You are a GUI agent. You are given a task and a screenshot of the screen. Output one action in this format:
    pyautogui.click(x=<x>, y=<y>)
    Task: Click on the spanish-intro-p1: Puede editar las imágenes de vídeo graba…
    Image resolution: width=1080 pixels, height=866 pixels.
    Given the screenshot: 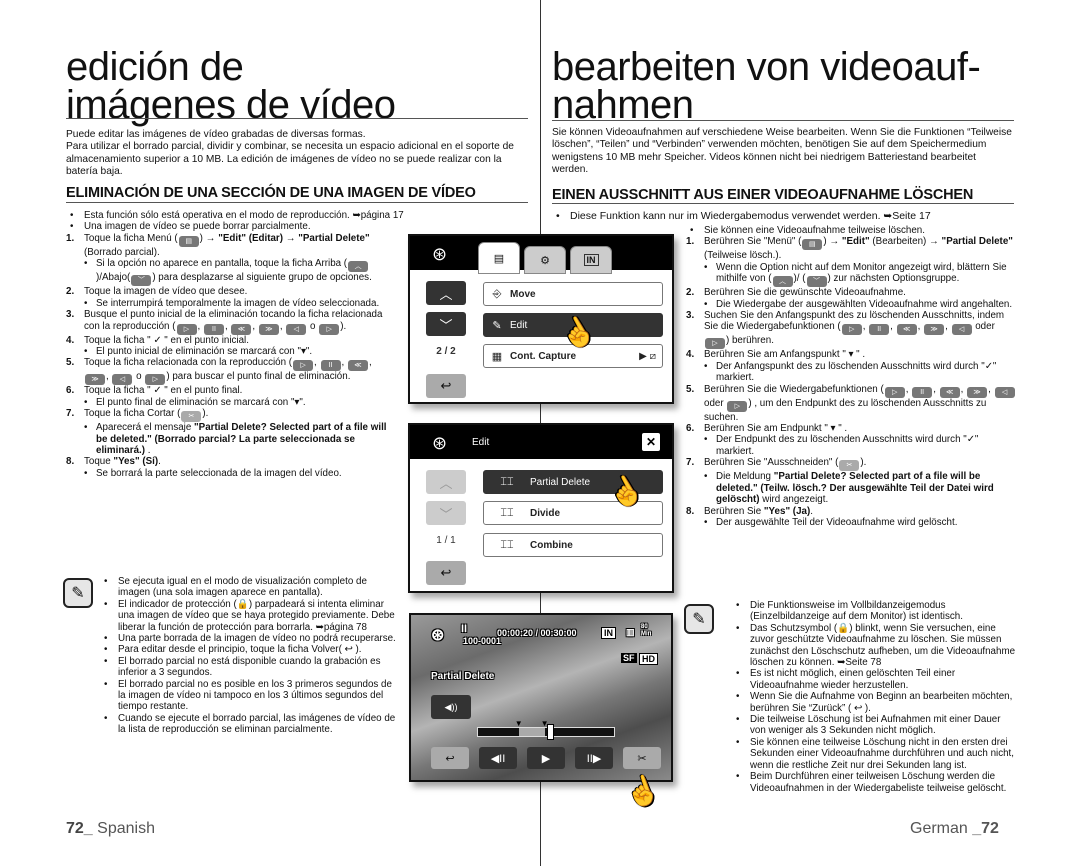 What is the action you would take?
    pyautogui.click(x=216, y=134)
    